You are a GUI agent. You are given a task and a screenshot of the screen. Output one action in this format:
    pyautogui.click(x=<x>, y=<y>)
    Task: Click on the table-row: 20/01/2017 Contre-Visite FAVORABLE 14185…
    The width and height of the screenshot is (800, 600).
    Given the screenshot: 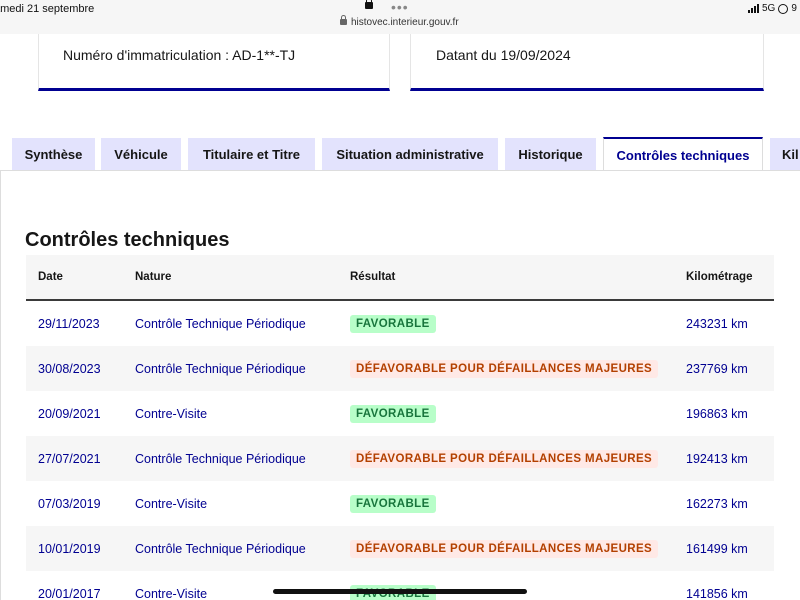 What is the action you would take?
    pyautogui.click(x=400, y=585)
    